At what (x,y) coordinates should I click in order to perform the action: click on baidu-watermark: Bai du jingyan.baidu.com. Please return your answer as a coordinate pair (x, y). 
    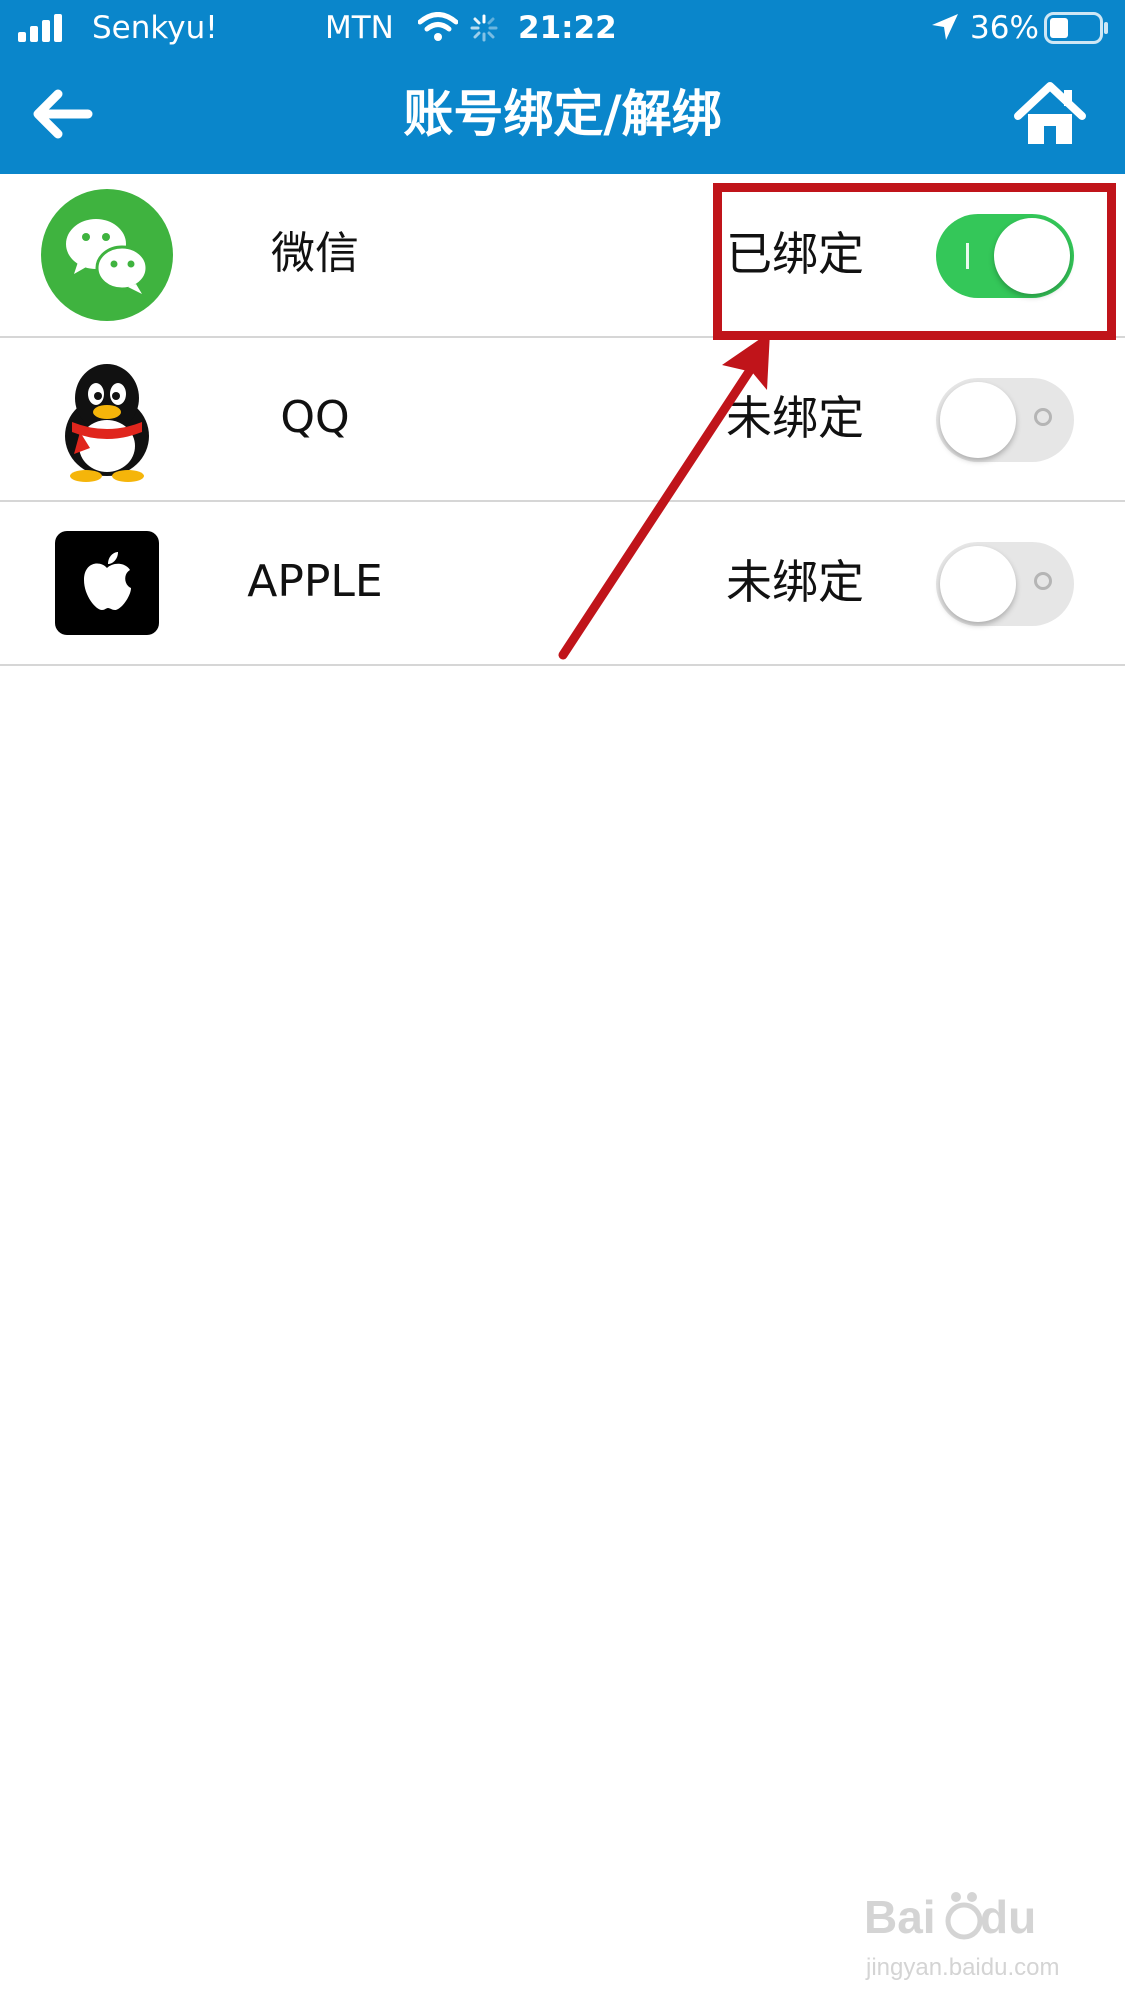
    Looking at the image, I should click on (975, 1930).